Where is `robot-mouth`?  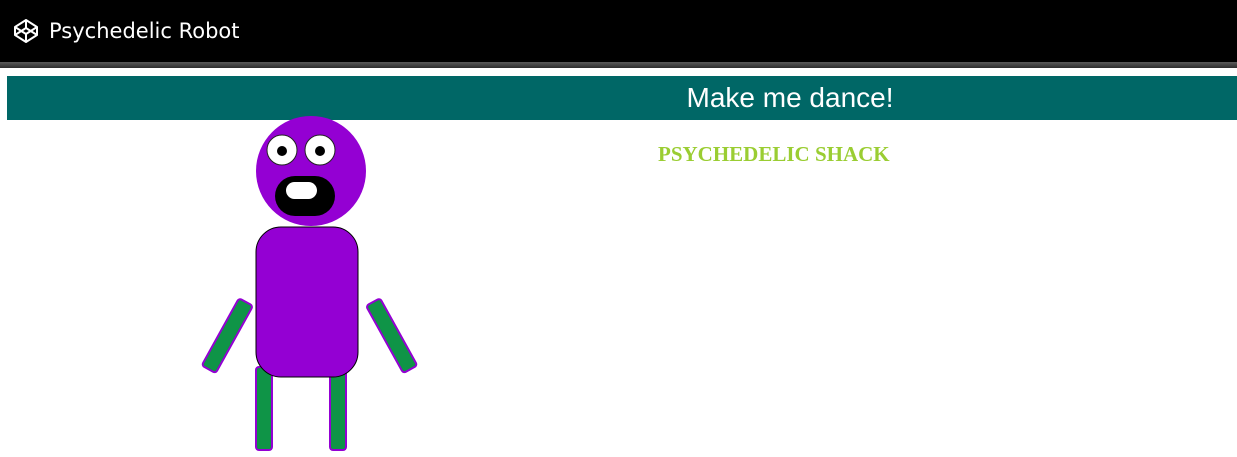 robot-mouth is located at coordinates (305, 196).